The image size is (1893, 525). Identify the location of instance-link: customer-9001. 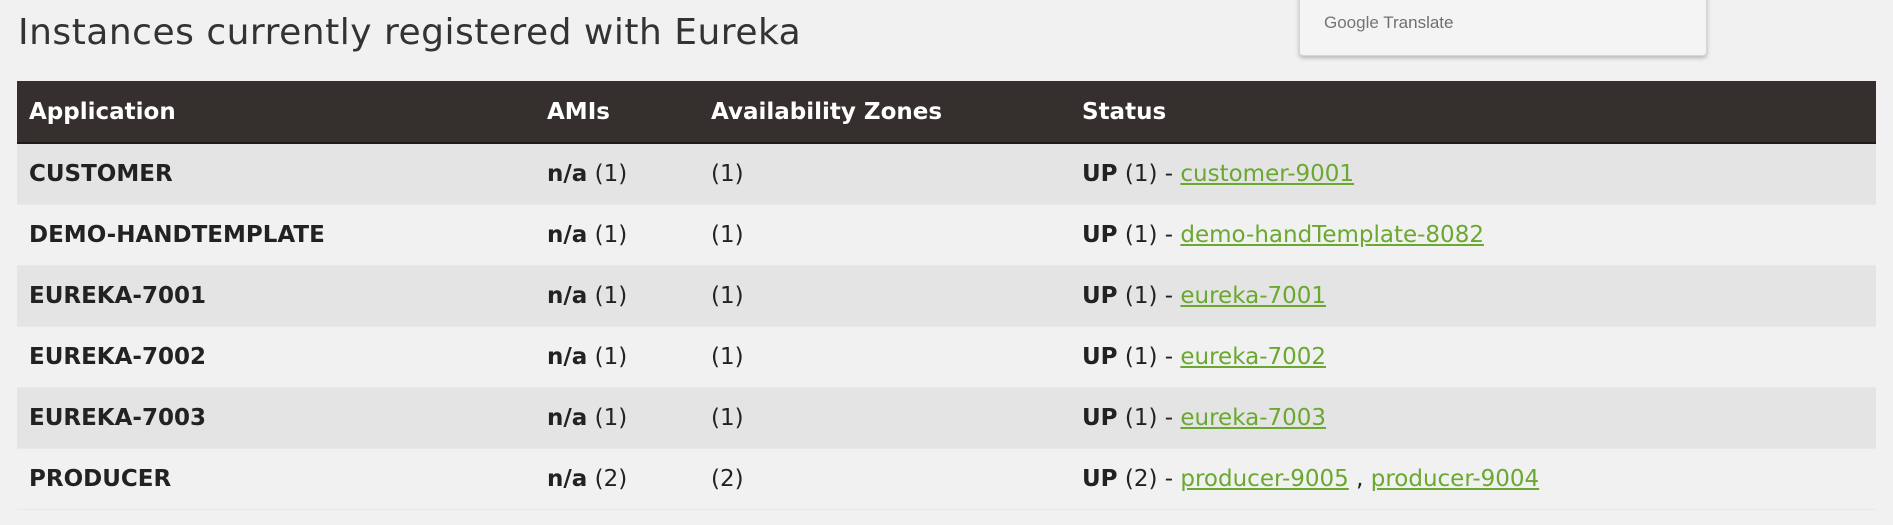
(1267, 174).